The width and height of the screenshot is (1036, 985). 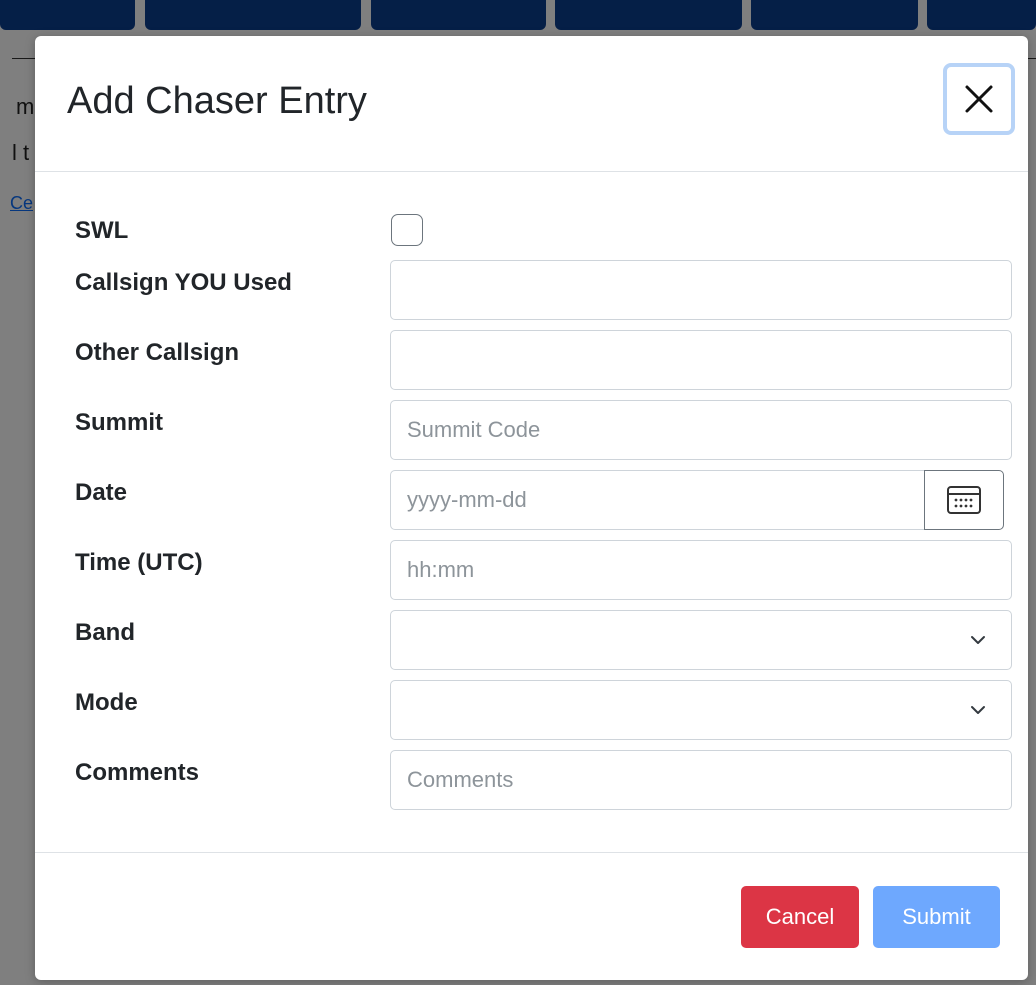 What do you see at coordinates (137, 772) in the screenshot?
I see `comments-label: Comments` at bounding box center [137, 772].